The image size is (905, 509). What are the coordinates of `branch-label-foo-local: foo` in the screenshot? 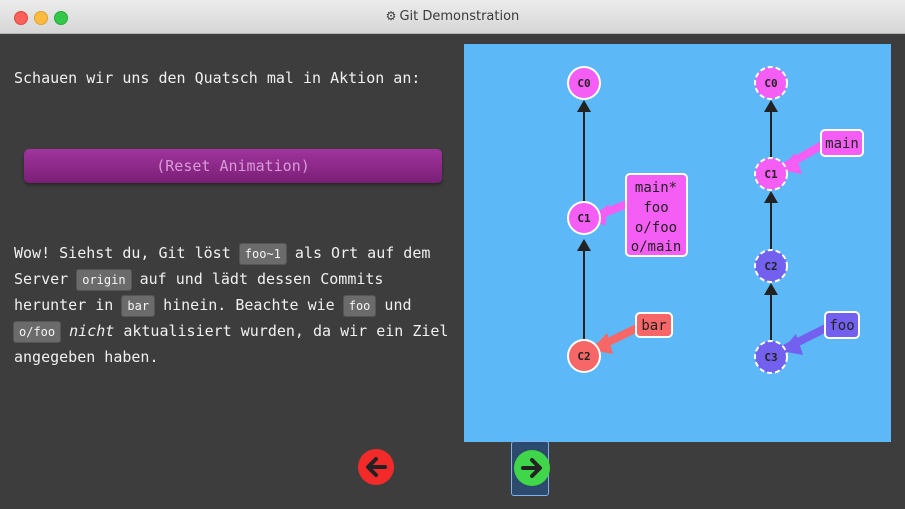 It's located at (655, 208).